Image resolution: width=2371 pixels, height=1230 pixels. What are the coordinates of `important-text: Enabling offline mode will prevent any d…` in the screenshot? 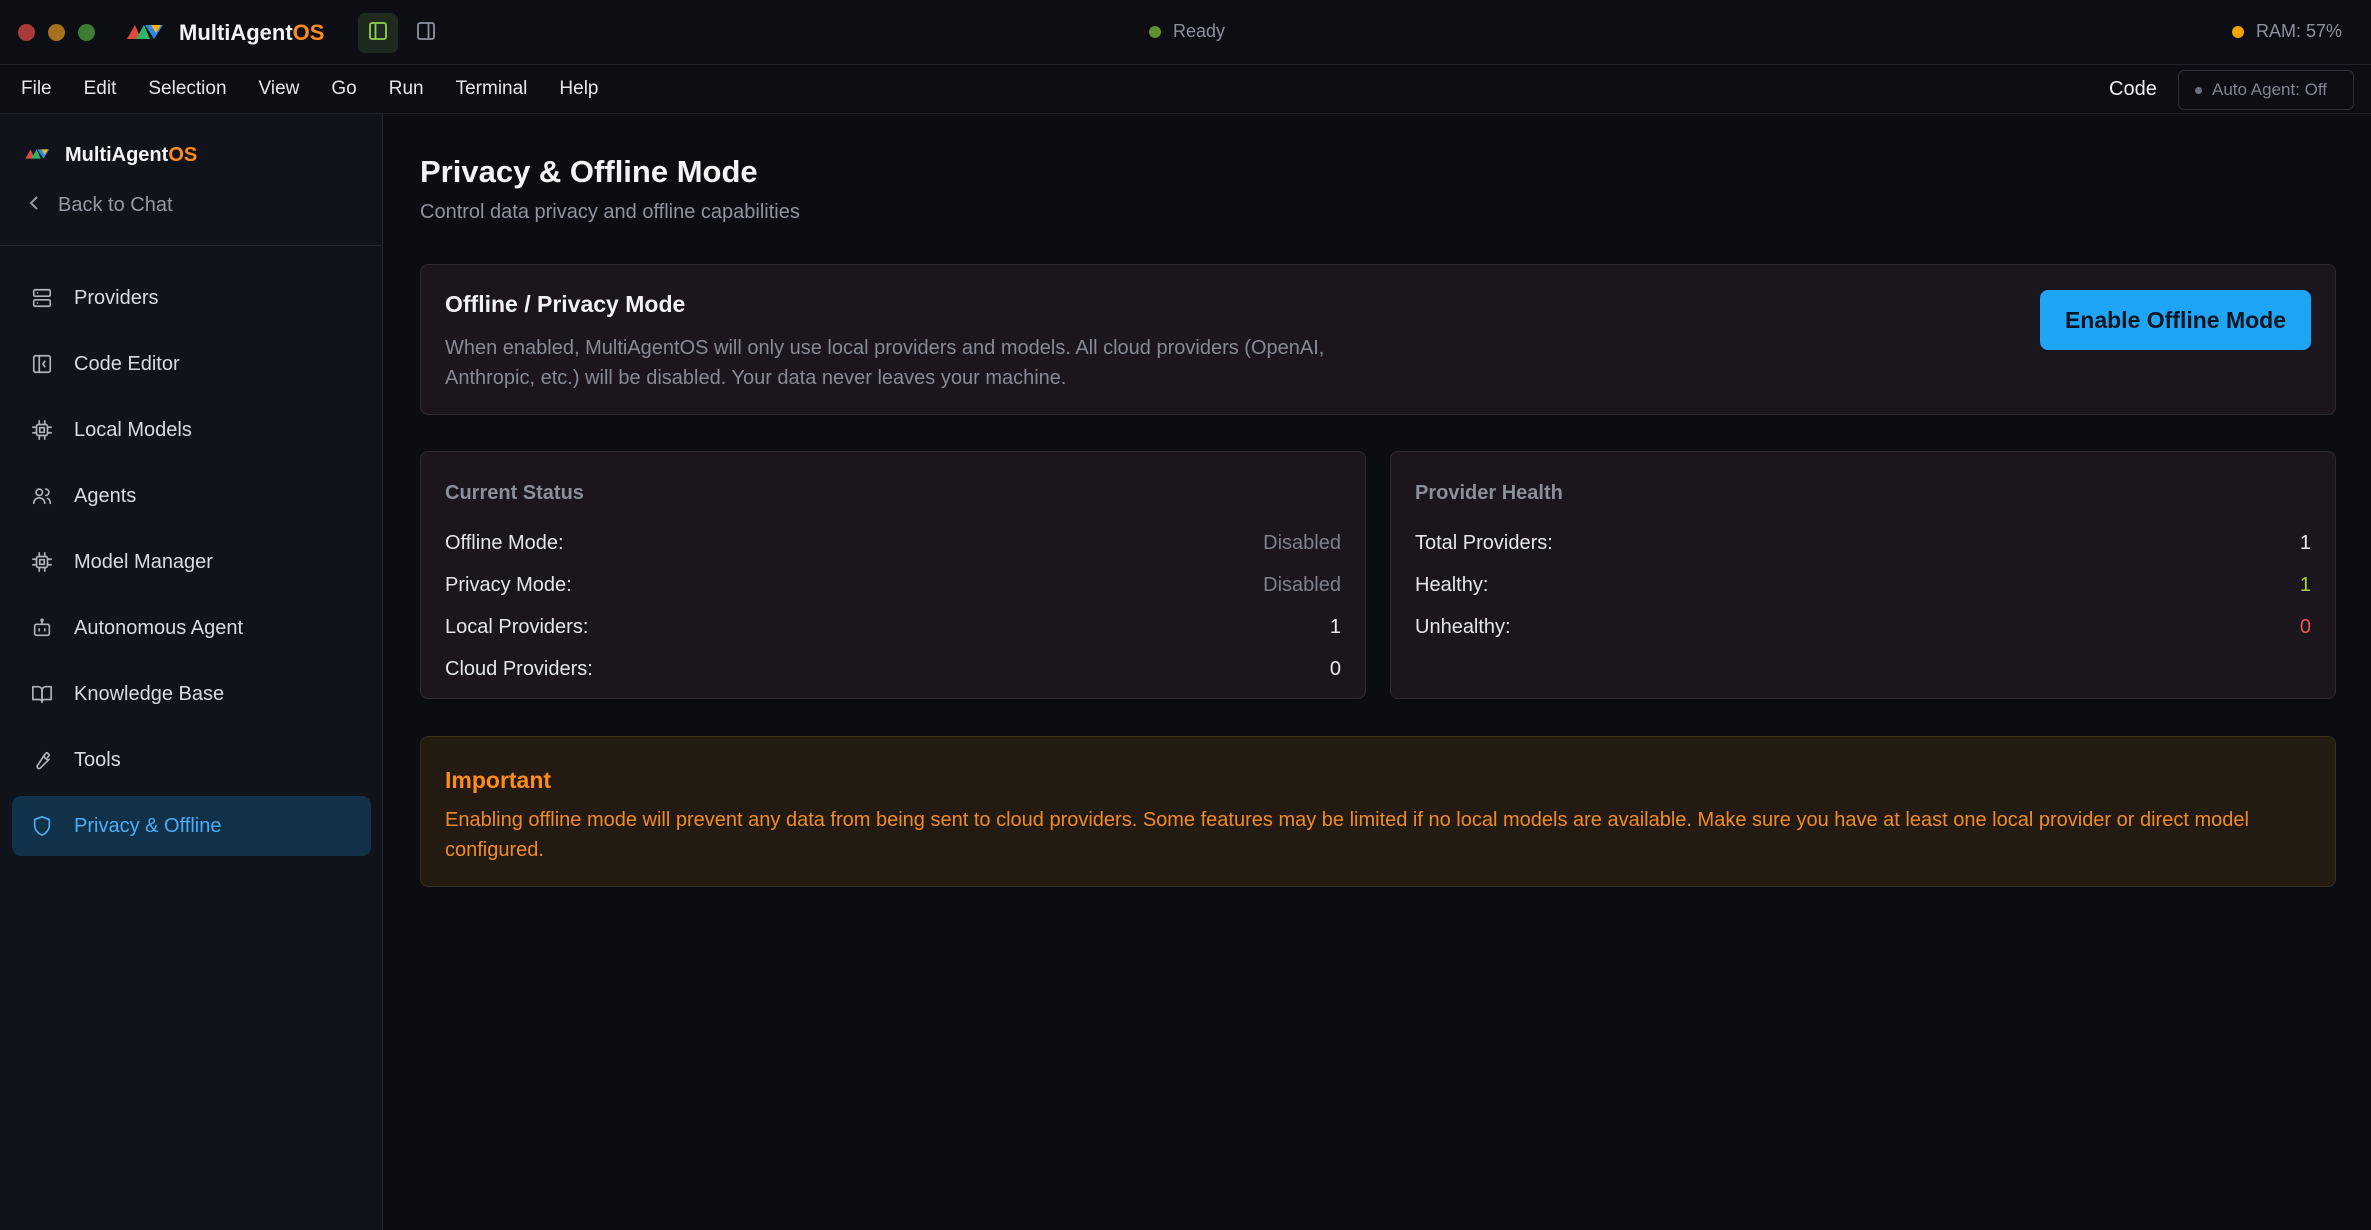 It's located at (1347, 835).